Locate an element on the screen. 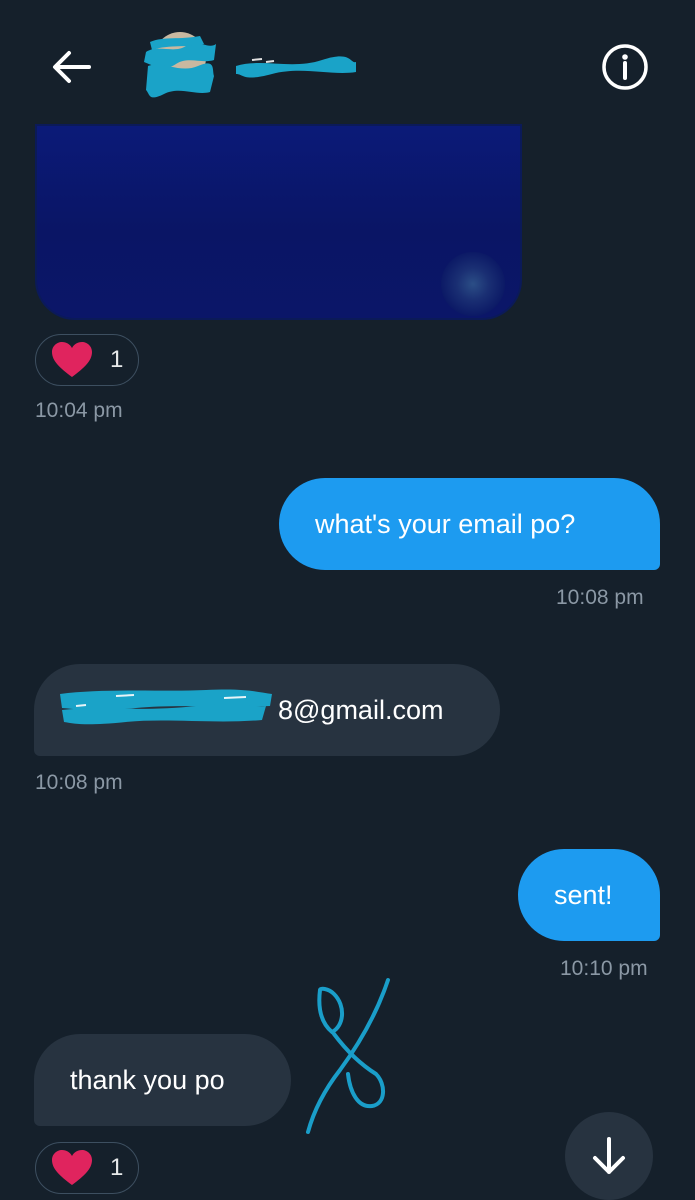  message-text: what's your email po? is located at coordinates (445, 523).